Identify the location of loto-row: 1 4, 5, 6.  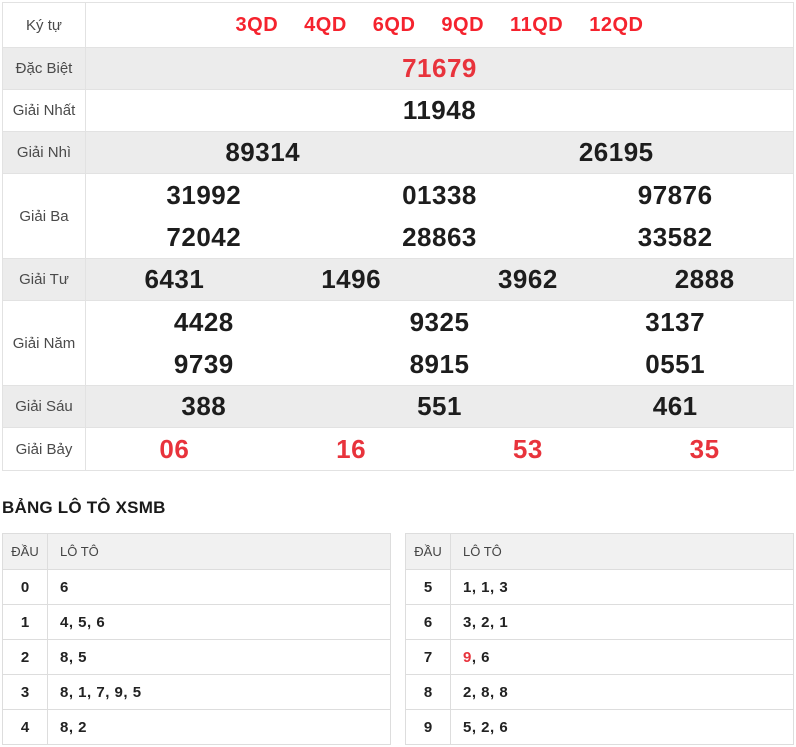
(196, 622).